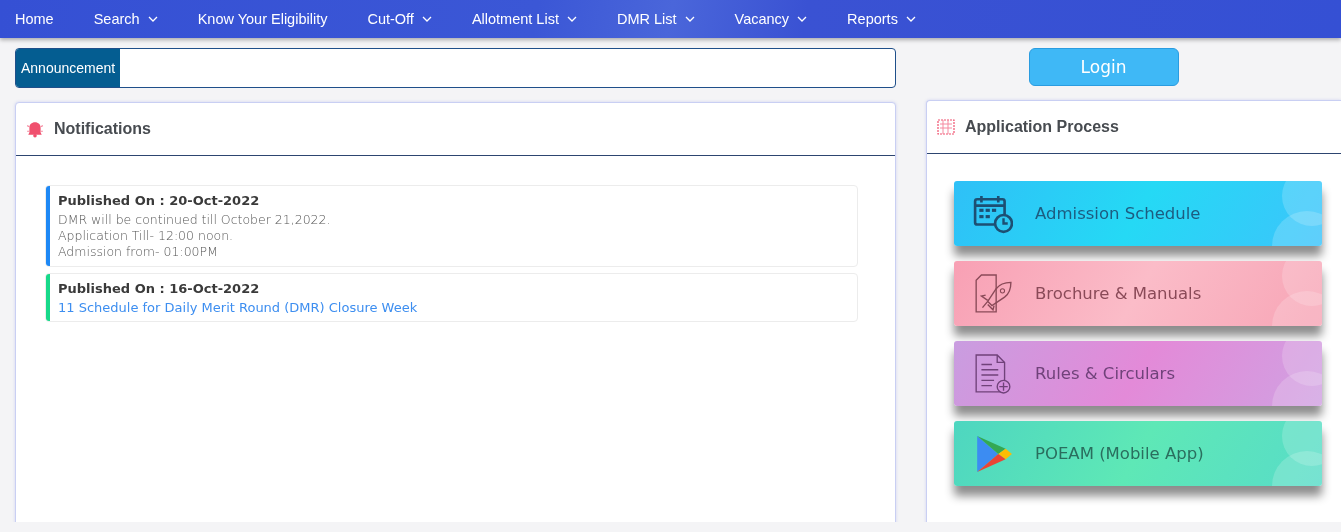  I want to click on process-label: POEAM (Mobile App), so click(1119, 453).